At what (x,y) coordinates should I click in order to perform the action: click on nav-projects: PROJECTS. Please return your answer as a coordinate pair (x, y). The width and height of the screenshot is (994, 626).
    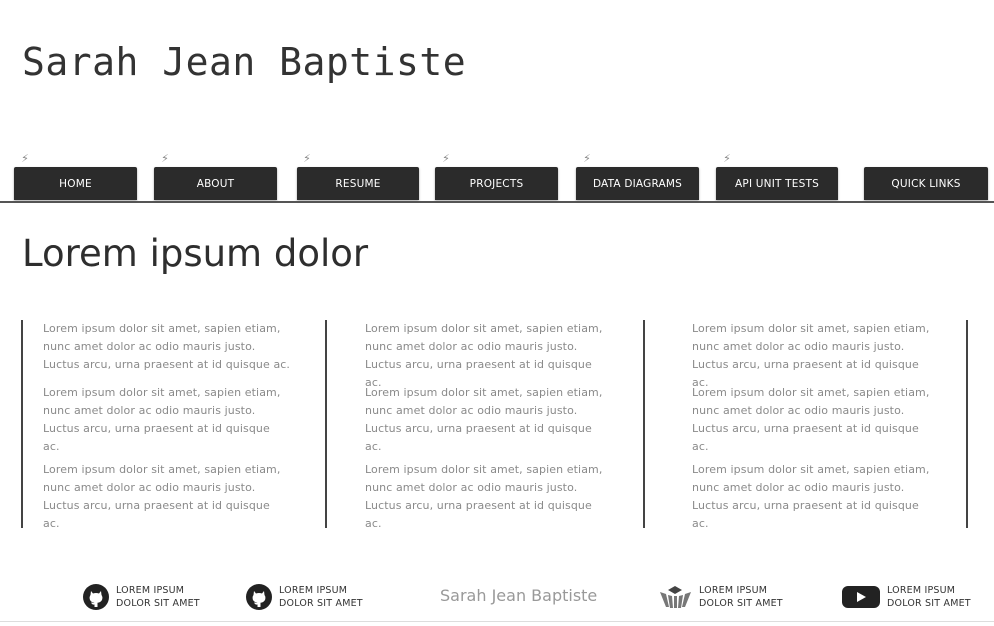
    Looking at the image, I should click on (496, 183).